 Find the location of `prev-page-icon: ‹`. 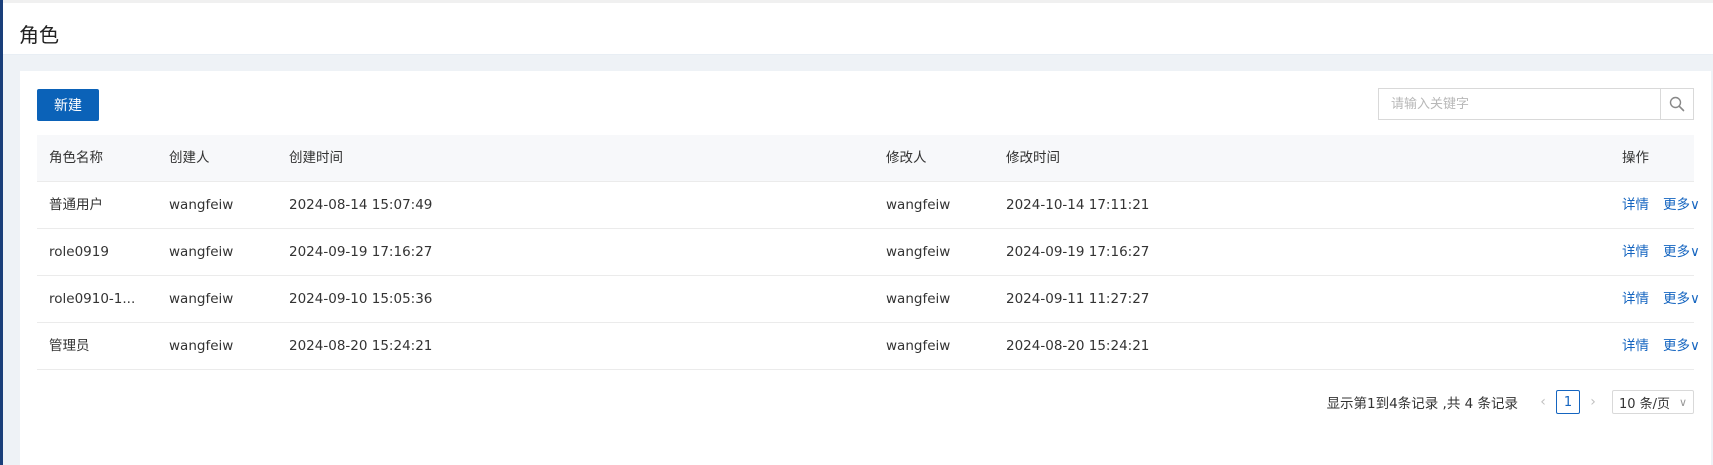

prev-page-icon: ‹ is located at coordinates (1543, 402).